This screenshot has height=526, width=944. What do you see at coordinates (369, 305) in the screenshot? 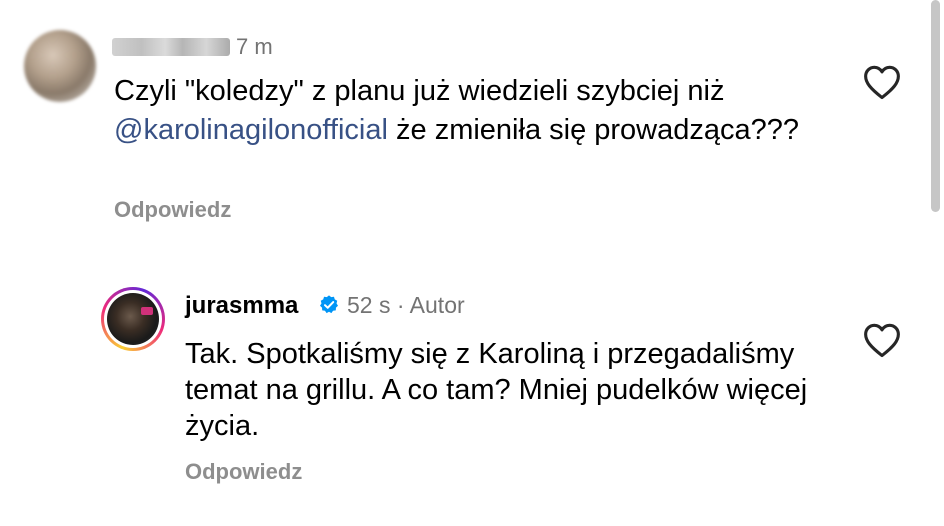
I see `comment-timestamp: 52 s` at bounding box center [369, 305].